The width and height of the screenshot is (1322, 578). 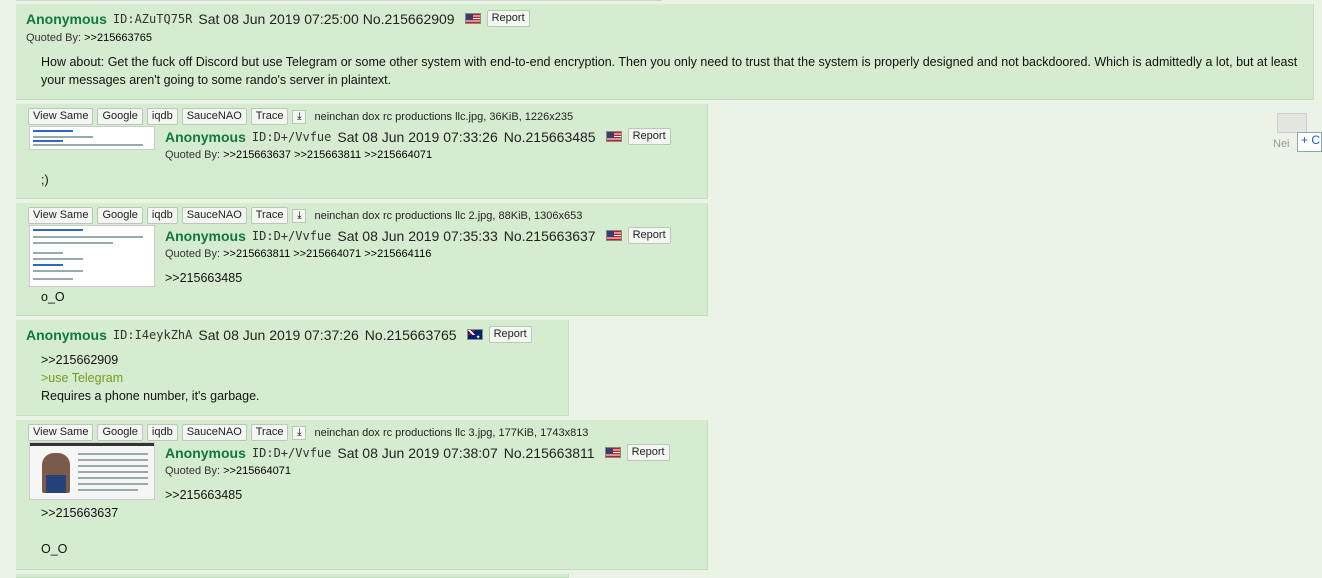 I want to click on post-number: No.215663485, so click(x=550, y=137).